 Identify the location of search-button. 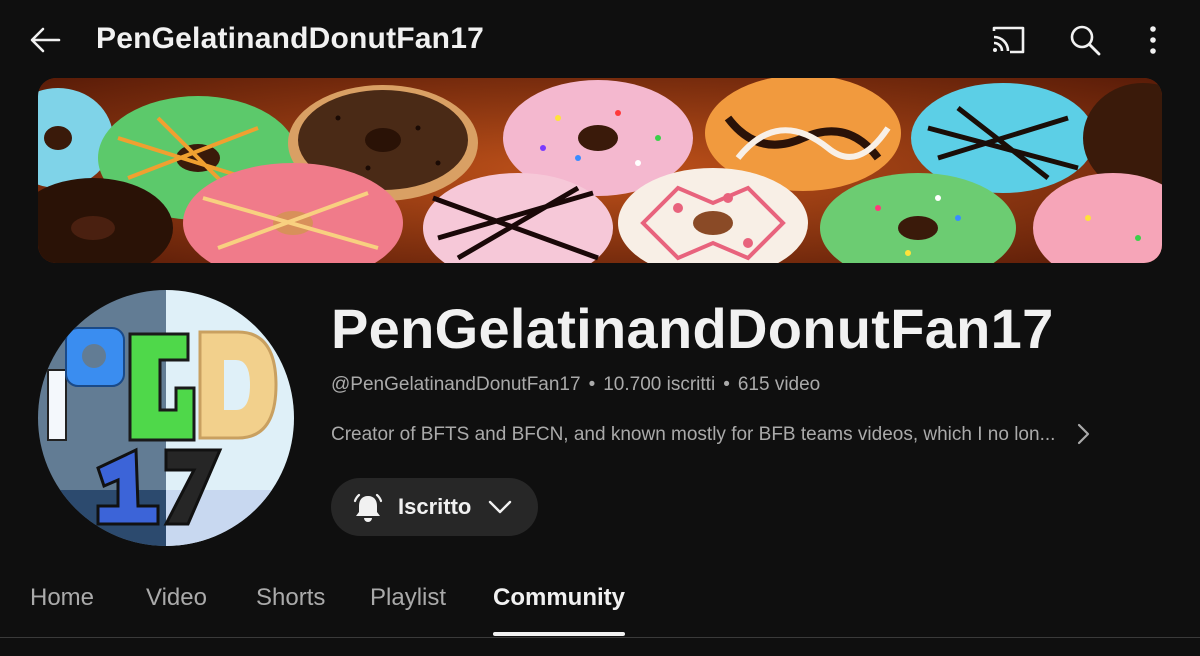
(1085, 40).